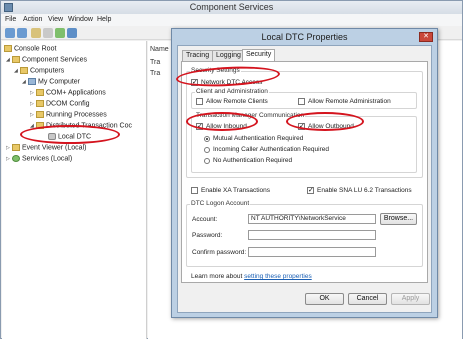 The height and width of the screenshot is (339, 463). Describe the element at coordinates (194, 190) in the screenshot. I see `enable-xa-checkbox` at that location.